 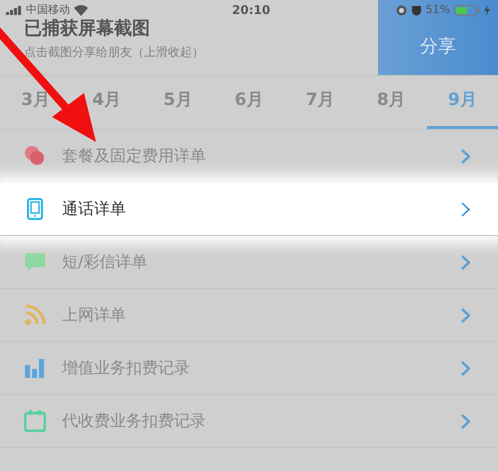 I want to click on month-tab: 5月, so click(x=177, y=101).